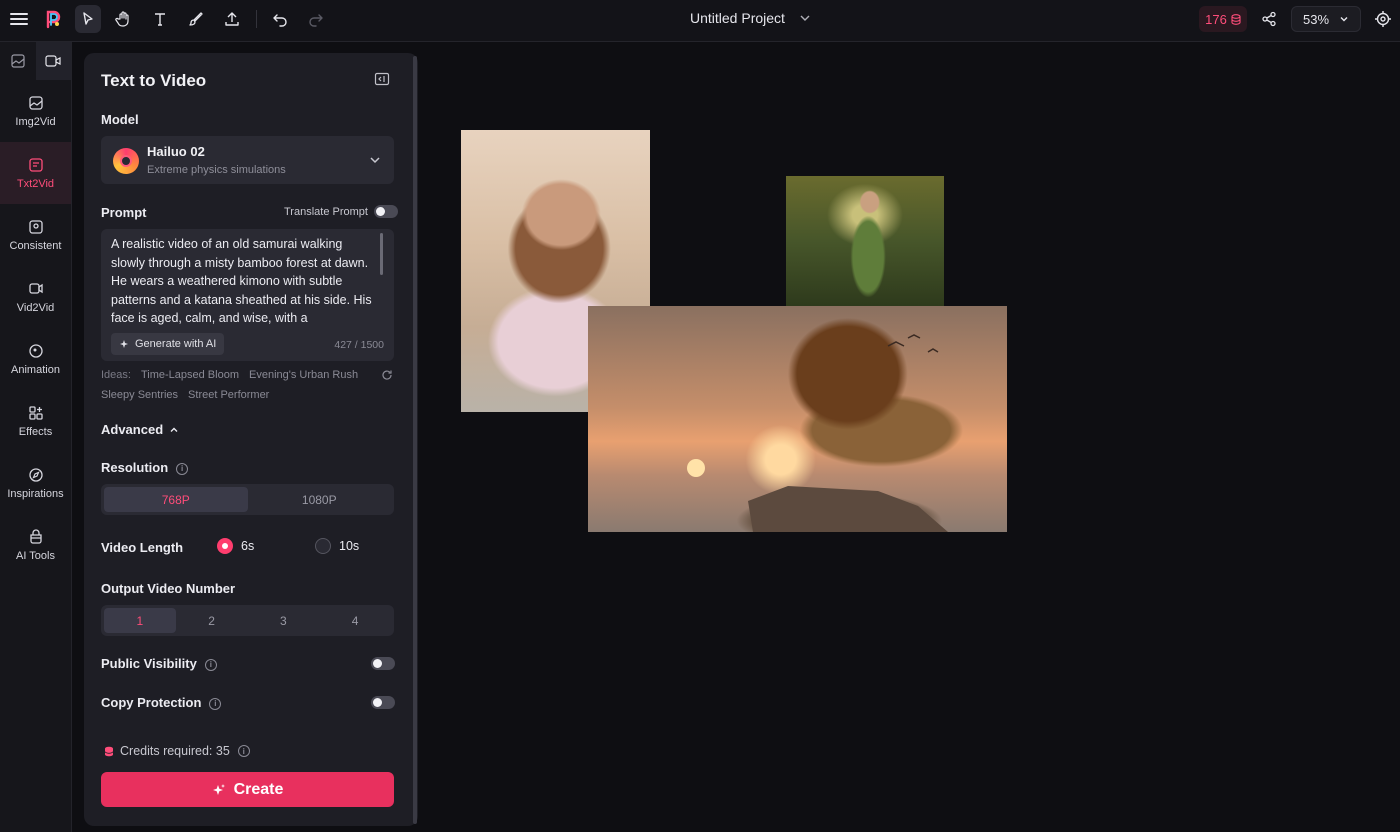 This screenshot has width=1400, height=832. What do you see at coordinates (383, 663) in the screenshot?
I see `public-visibility-toggle` at bounding box center [383, 663].